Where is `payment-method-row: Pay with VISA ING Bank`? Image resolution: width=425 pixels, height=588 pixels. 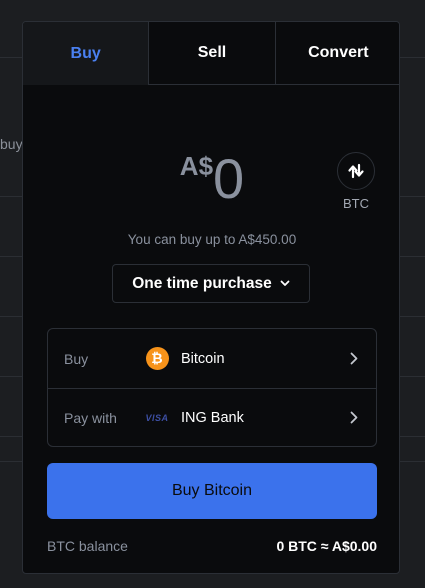
payment-method-row: Pay with VISA ING Bank is located at coordinates (212, 417).